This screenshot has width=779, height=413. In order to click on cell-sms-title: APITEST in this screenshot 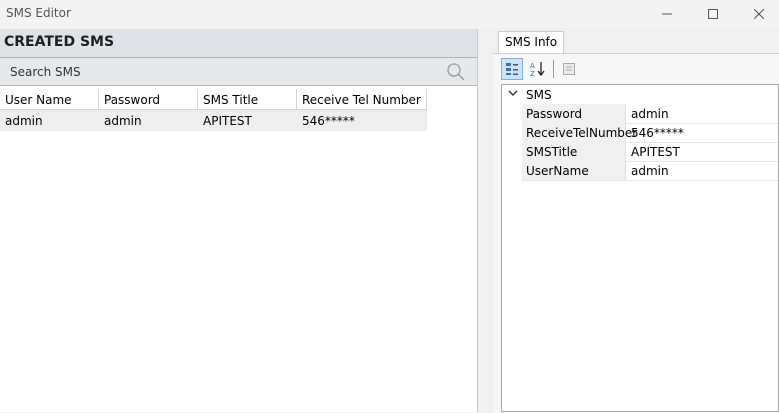, I will do `click(227, 121)`.